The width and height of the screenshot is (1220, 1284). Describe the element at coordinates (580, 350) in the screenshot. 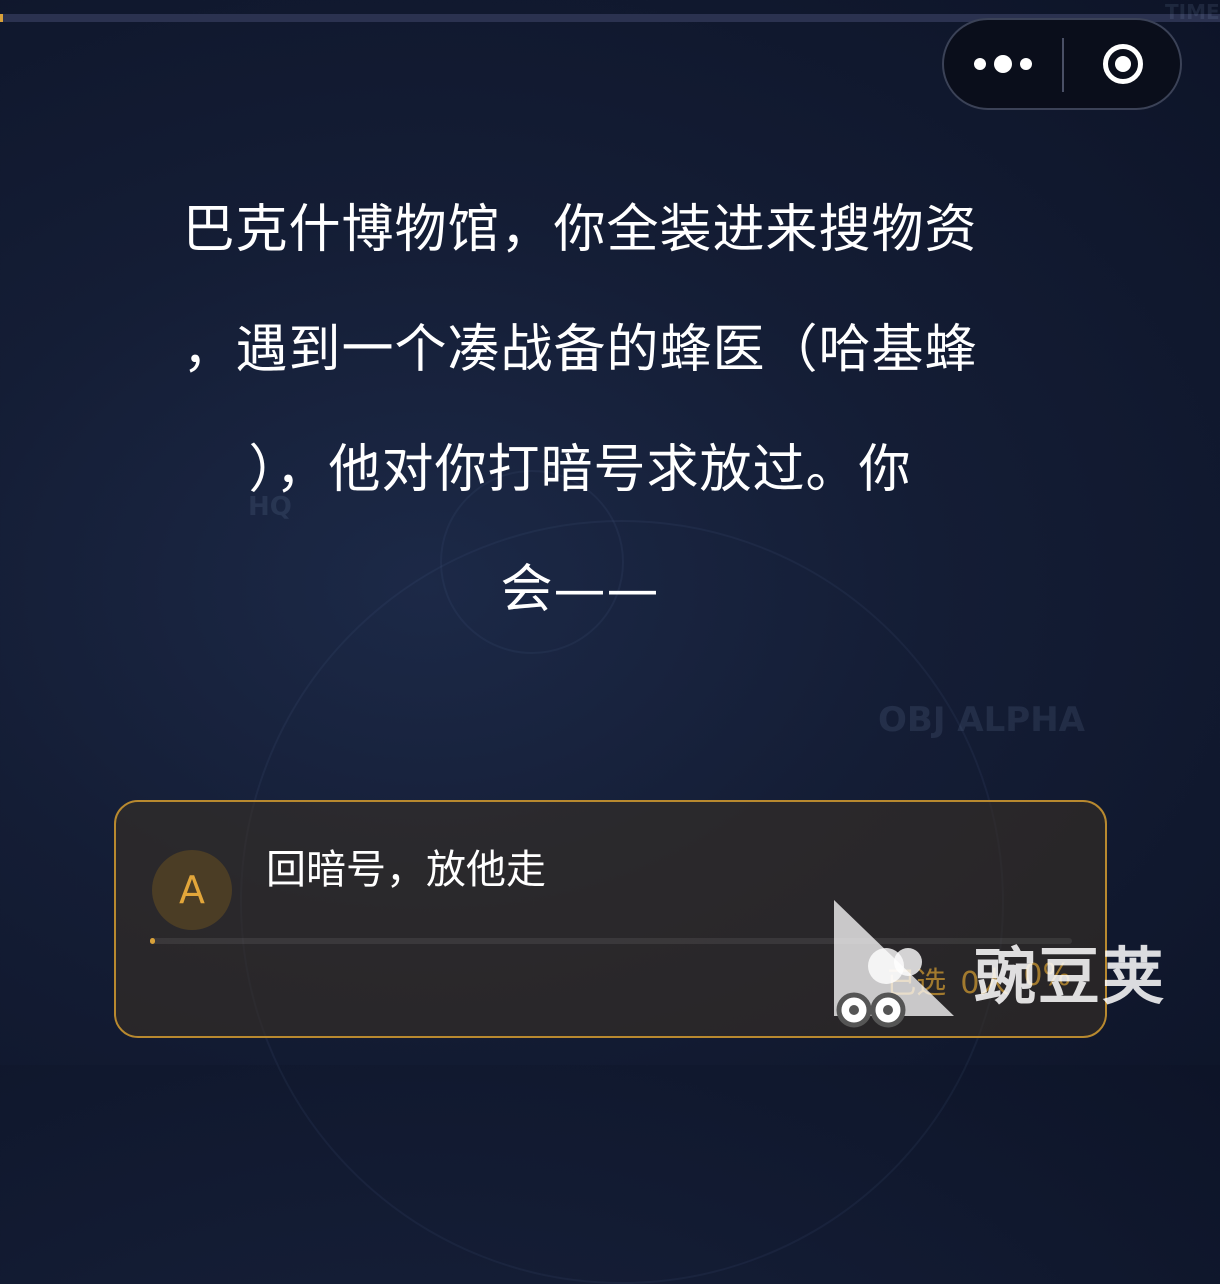

I see `question-line: ，遇到一个凑战备的蜂医（哈基蜂` at that location.